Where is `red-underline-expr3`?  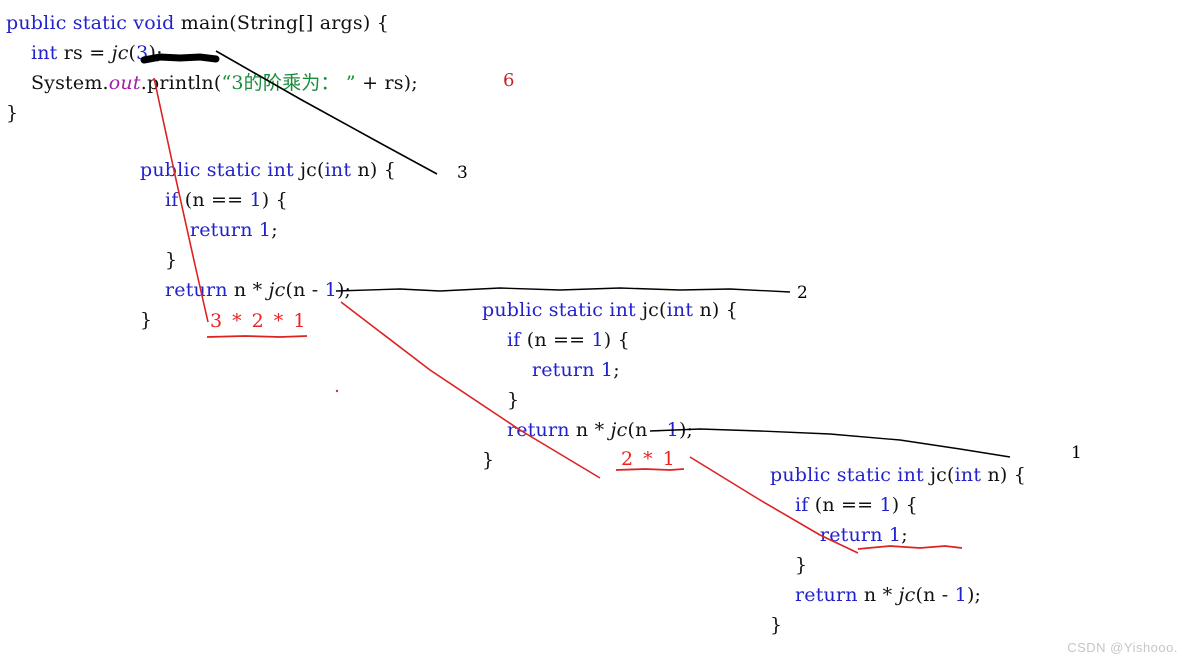 red-underline-expr3 is located at coordinates (257, 336).